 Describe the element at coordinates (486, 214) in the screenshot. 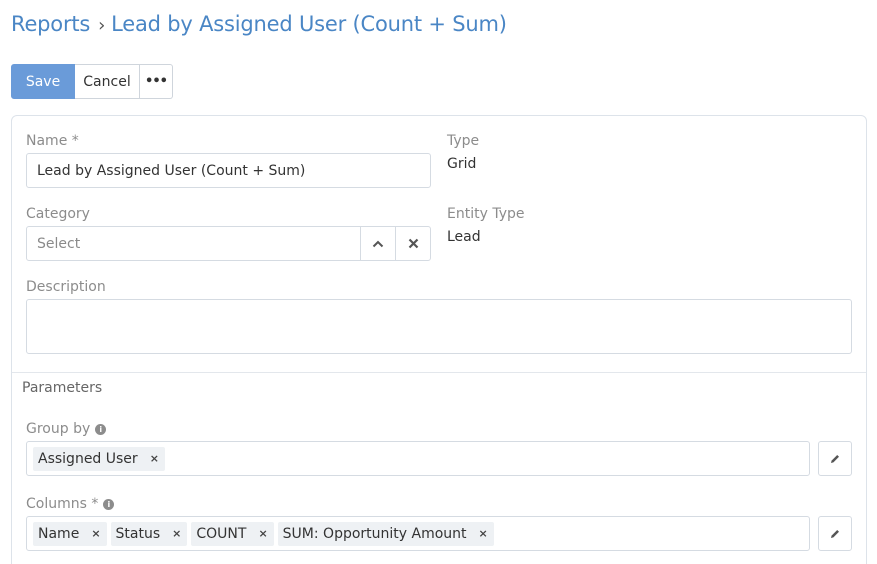

I see `entity-type-label: Entity Type` at that location.